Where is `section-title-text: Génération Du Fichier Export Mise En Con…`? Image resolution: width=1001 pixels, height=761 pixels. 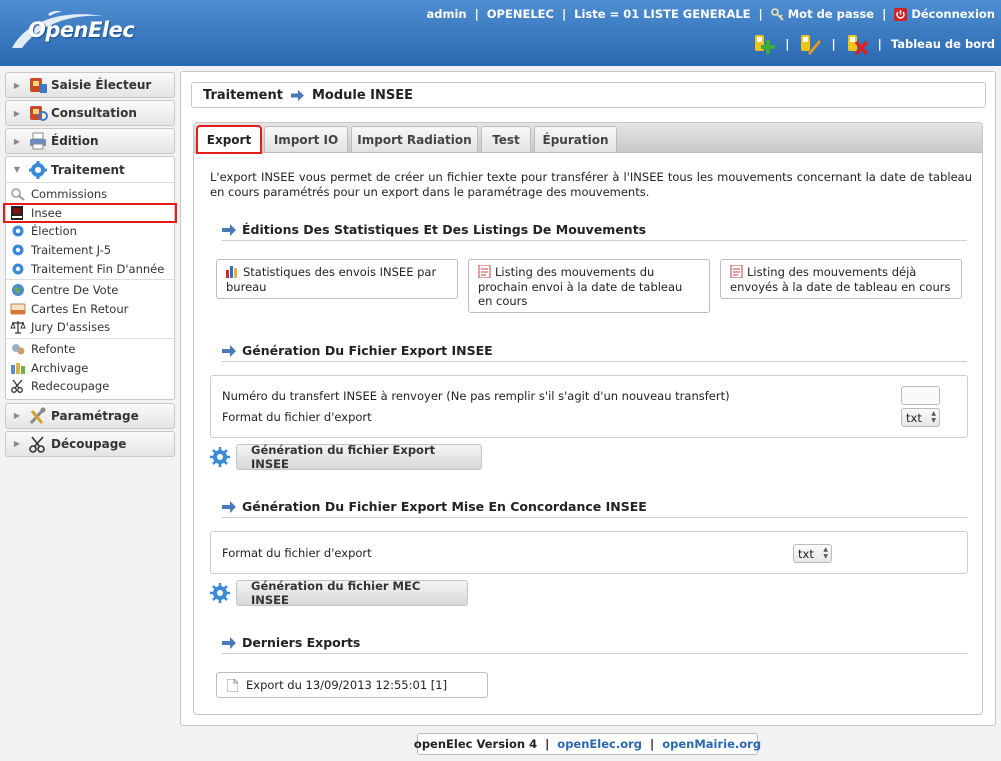
section-title-text: Génération Du Fichier Export Mise En Con… is located at coordinates (444, 506).